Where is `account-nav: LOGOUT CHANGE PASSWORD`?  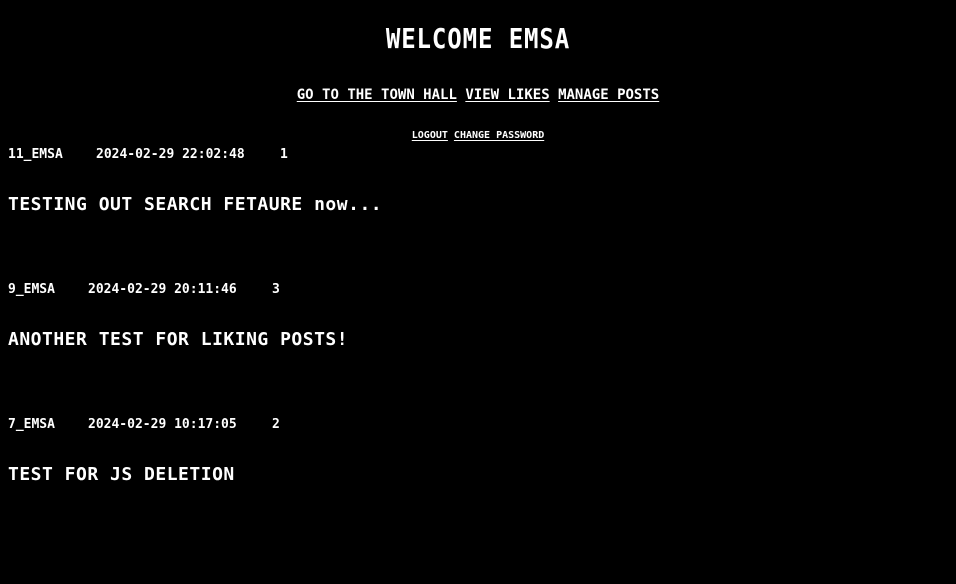
account-nav: LOGOUT CHANGE PASSWORD is located at coordinates (478, 136).